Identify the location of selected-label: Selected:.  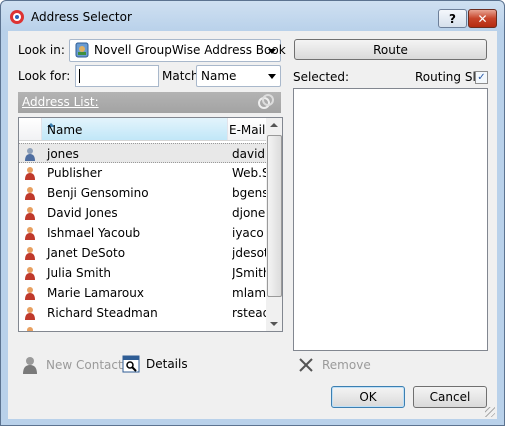
(321, 77).